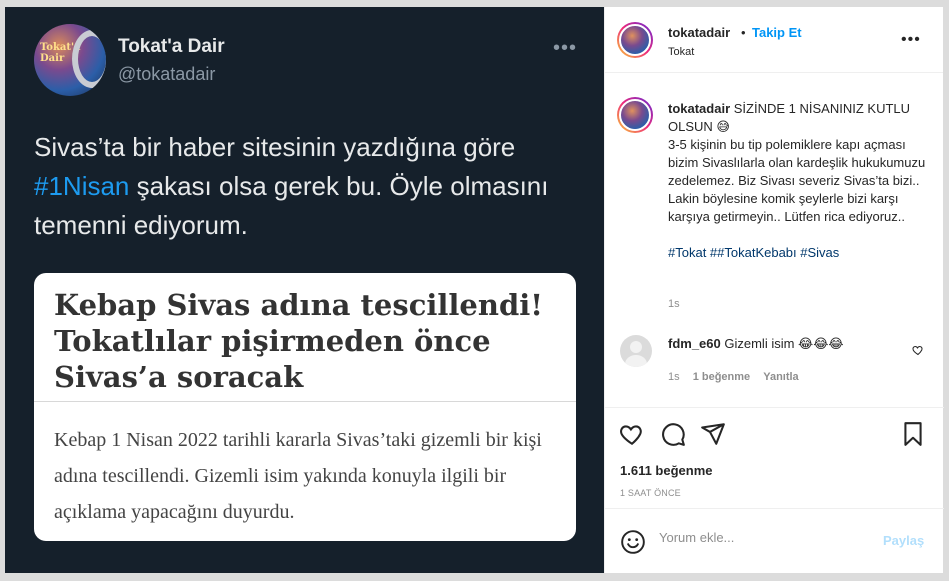 The height and width of the screenshot is (581, 949). I want to click on tweet-header: Tokat'a Dair Tokat'a Dair @tokatadair, so click(129, 60).